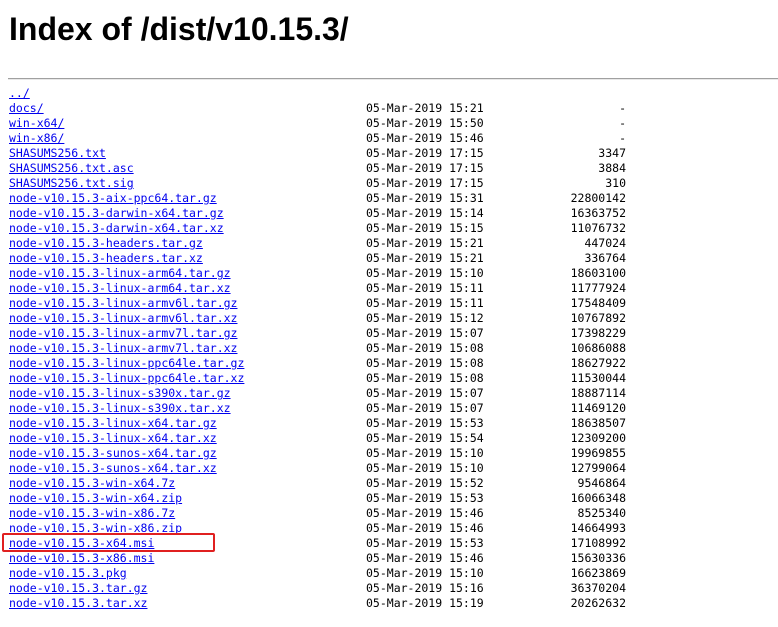  Describe the element at coordinates (113, 423) in the screenshot. I see `file-link: node-v10.15.3-linux-x64.tar.gz` at that location.